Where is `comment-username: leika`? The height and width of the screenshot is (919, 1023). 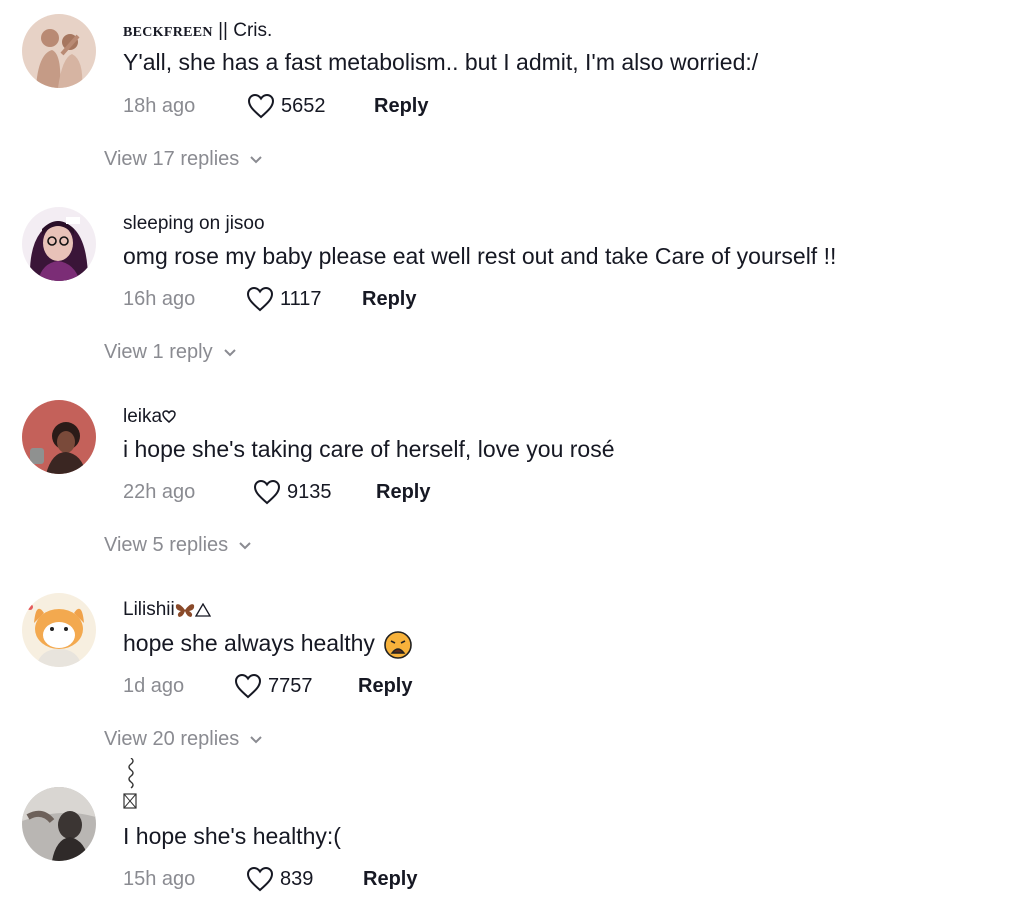 comment-username: leika is located at coordinates (149, 417).